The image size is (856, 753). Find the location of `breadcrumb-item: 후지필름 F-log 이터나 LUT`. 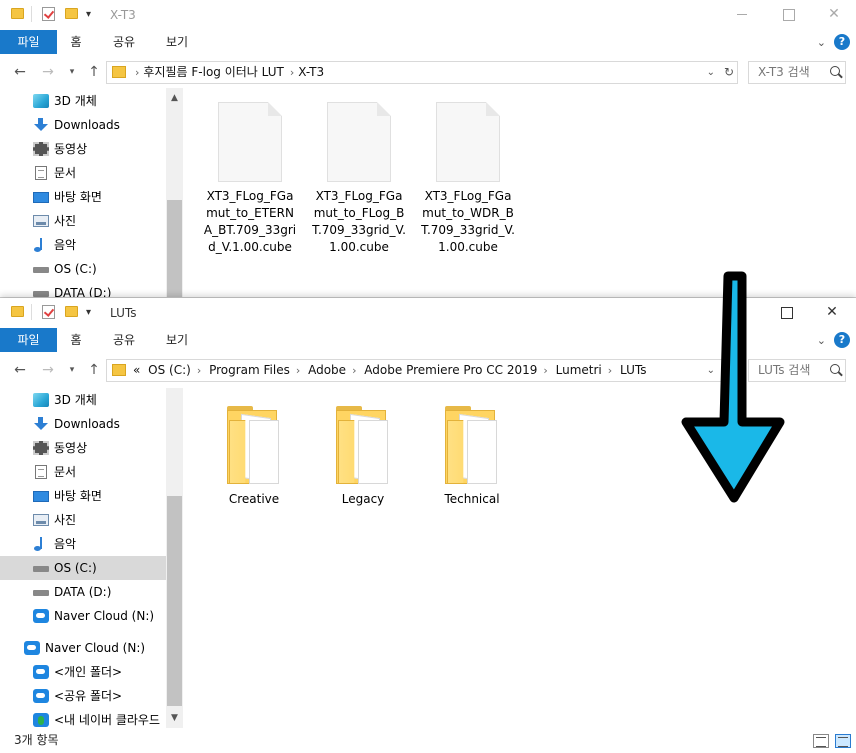

breadcrumb-item: 후지필름 F-log 이터나 LUT is located at coordinates (213, 72).